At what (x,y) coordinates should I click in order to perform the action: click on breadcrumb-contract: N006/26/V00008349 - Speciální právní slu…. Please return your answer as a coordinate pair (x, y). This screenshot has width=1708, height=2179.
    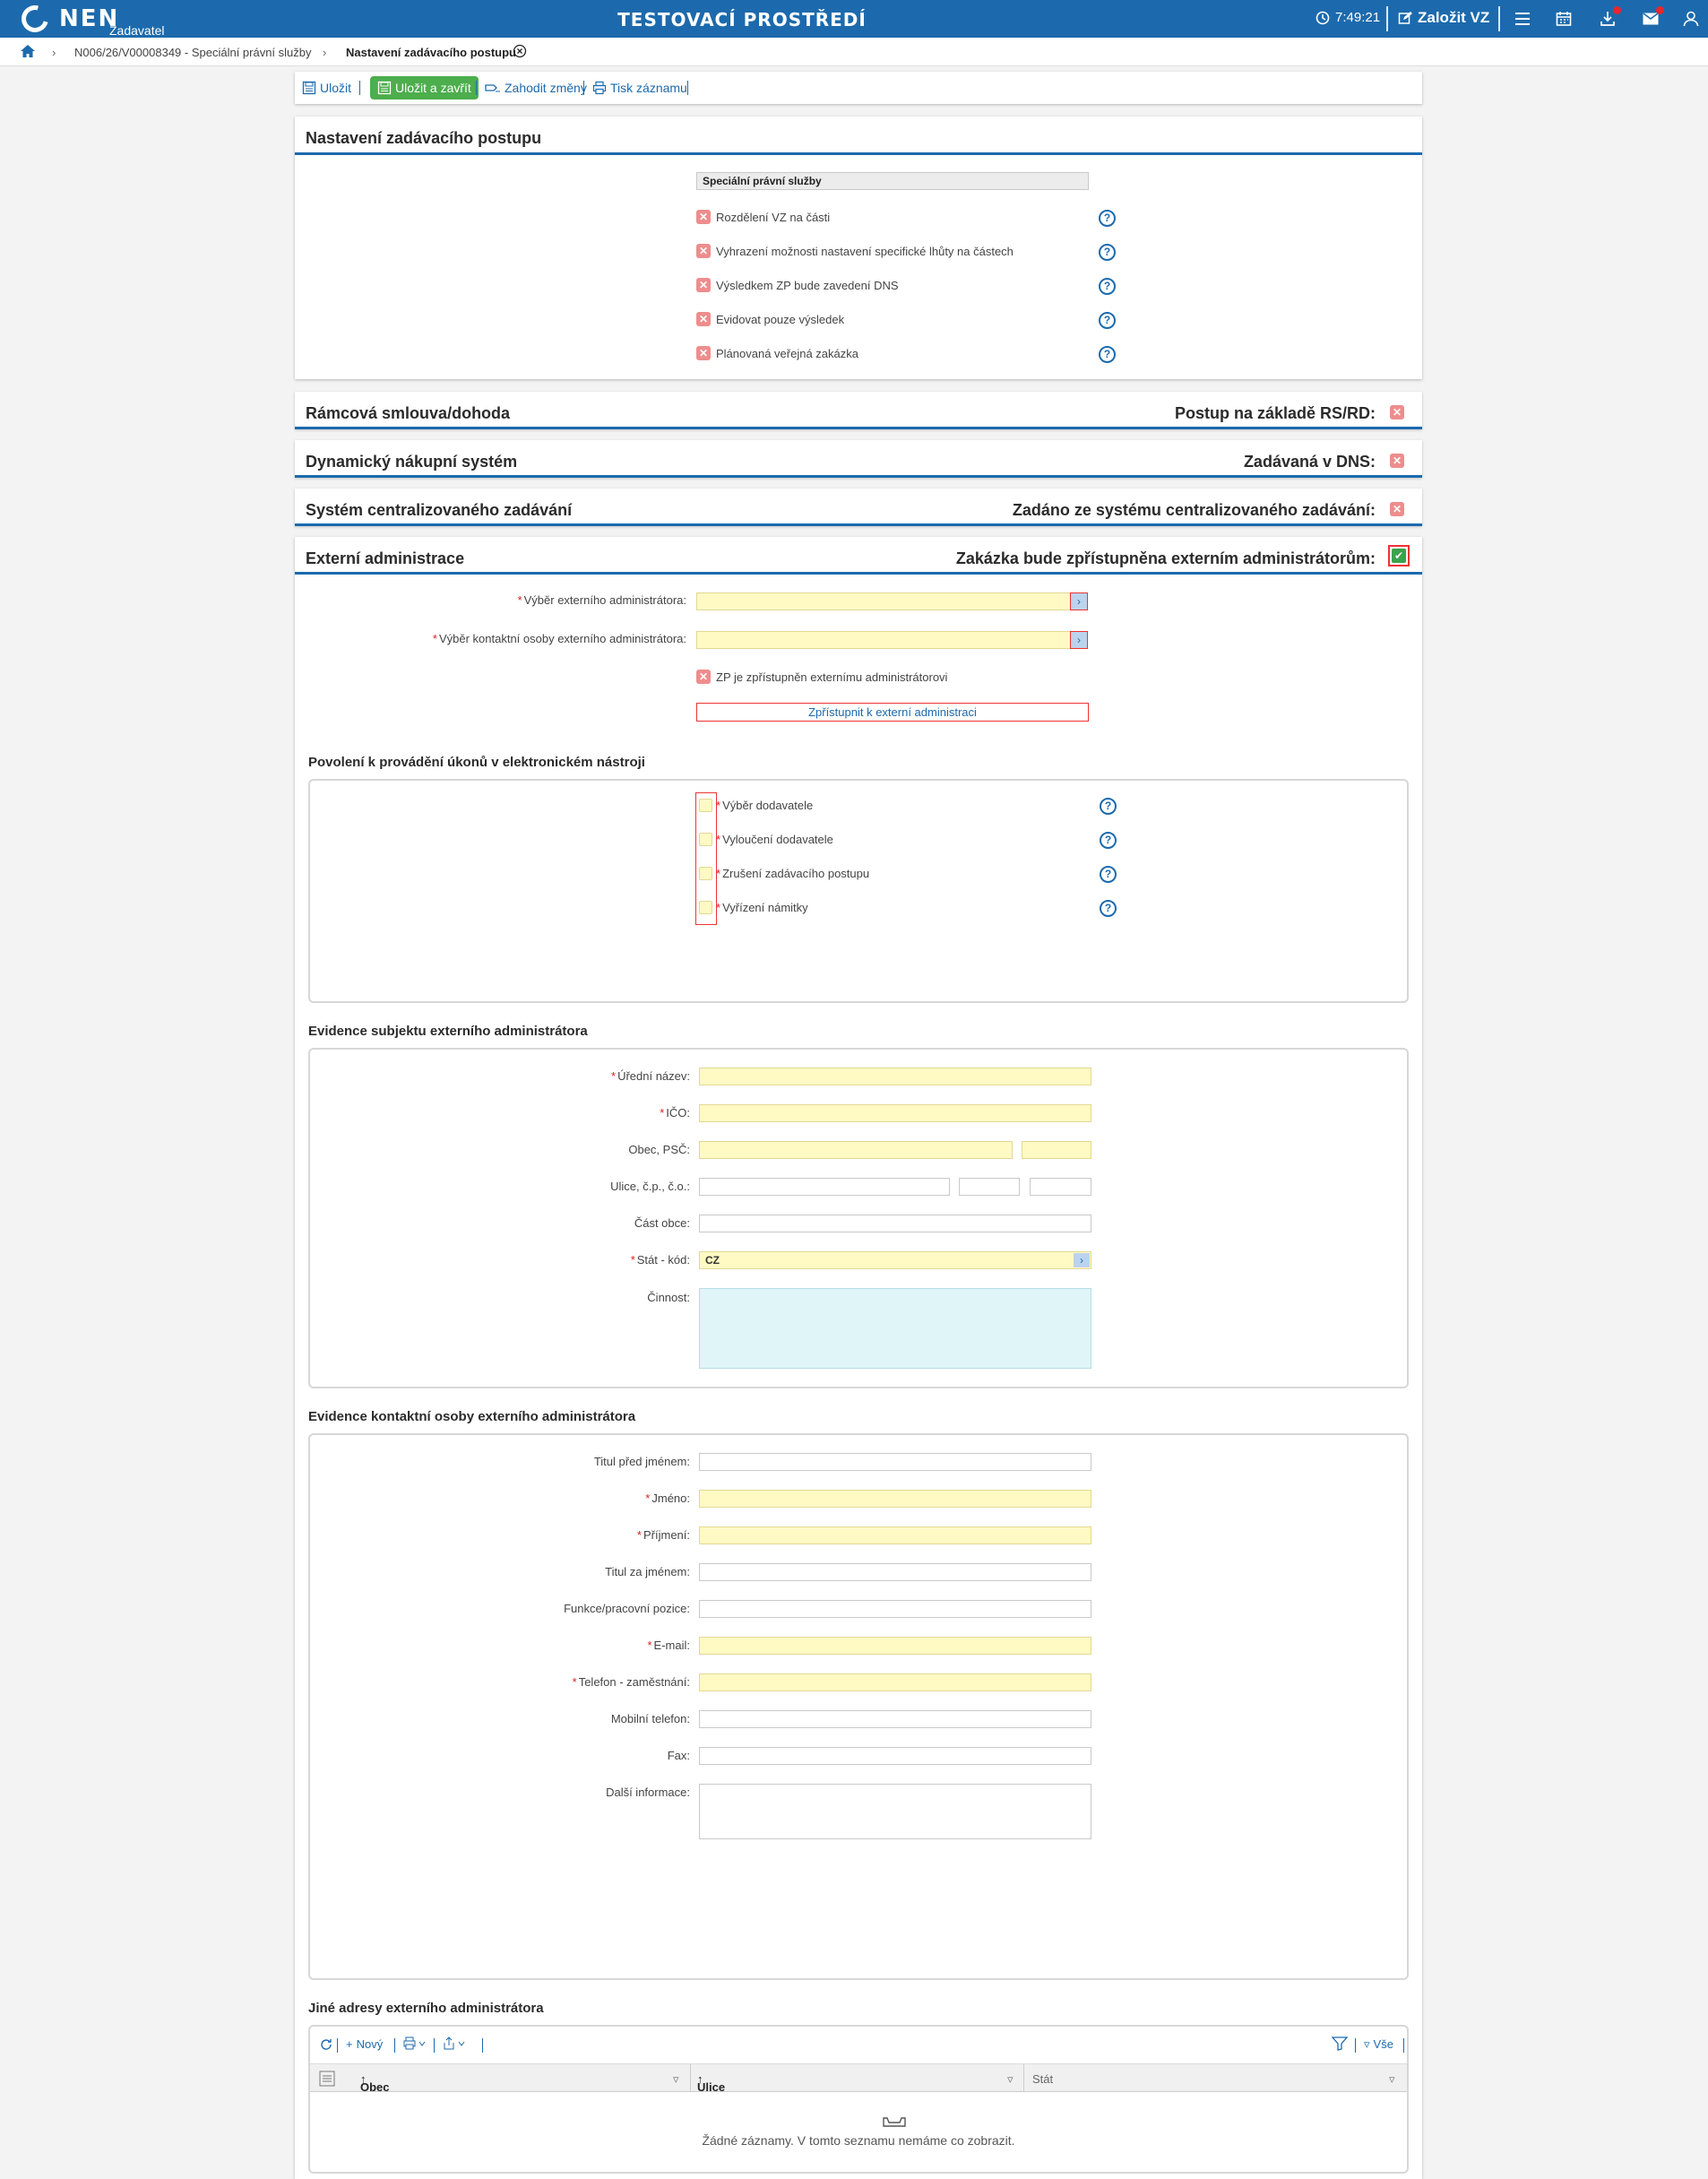
    Looking at the image, I should click on (193, 53).